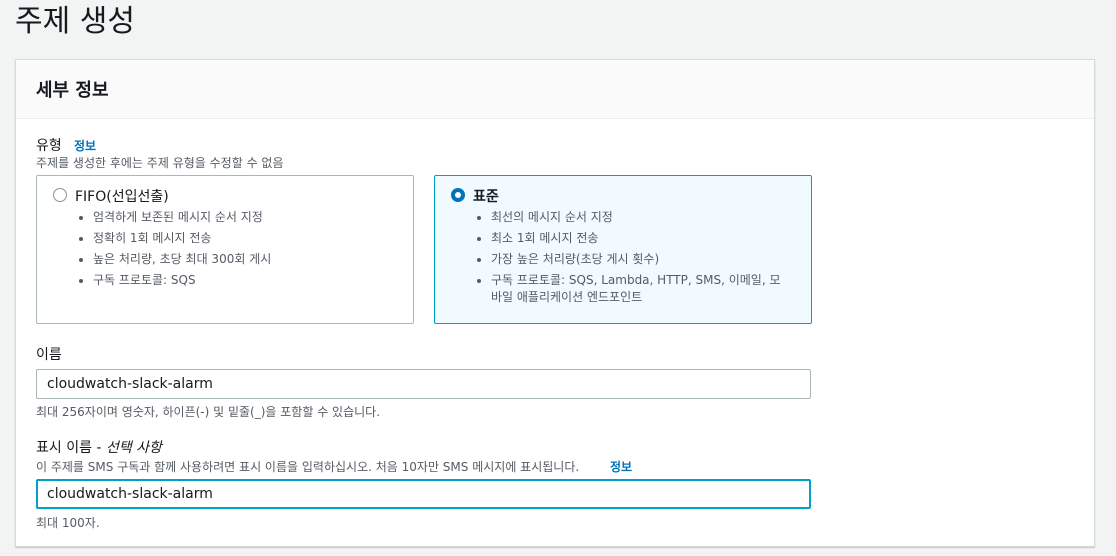 The width and height of the screenshot is (1116, 556). I want to click on list-item: 최선의 메시지 순서 지정, so click(641, 217).